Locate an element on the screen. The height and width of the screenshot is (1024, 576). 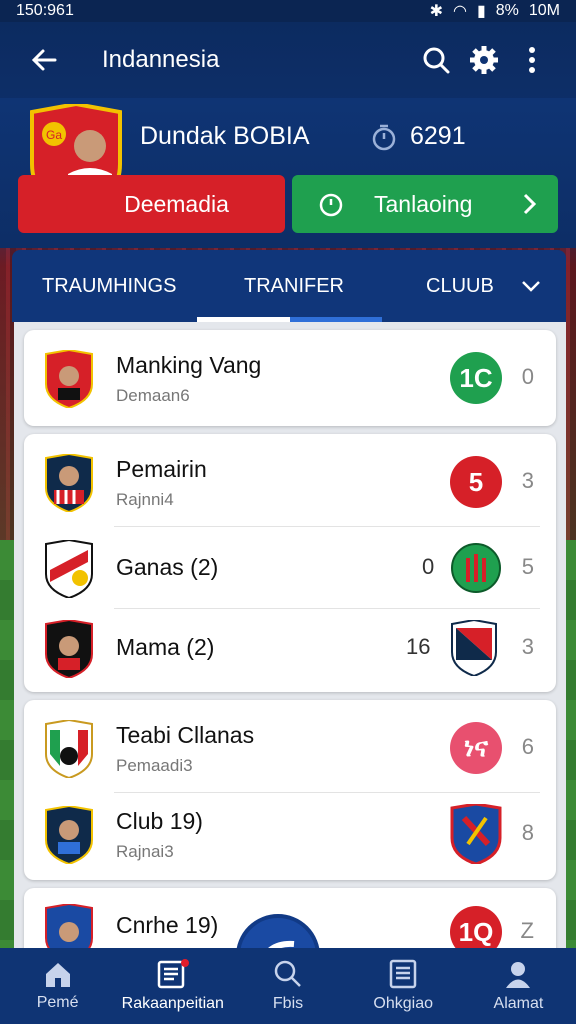
nav-news-label: Rakaanpeitian is located at coordinates (172, 1003).